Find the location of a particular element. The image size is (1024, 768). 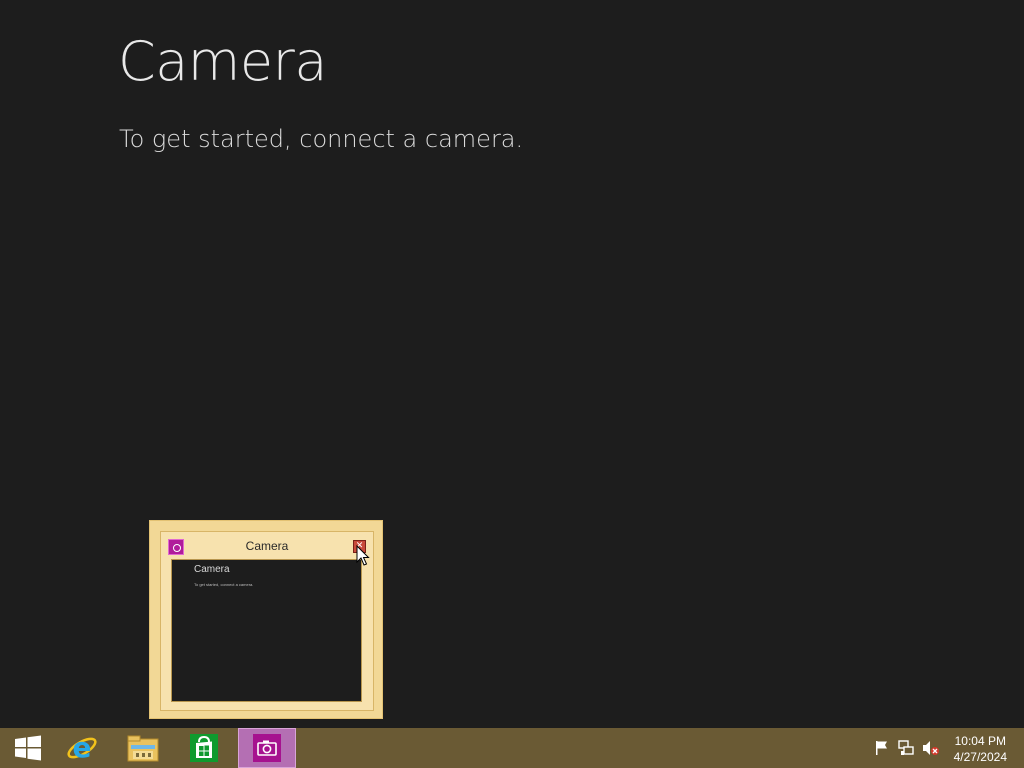

taskbar-file-explorer is located at coordinates (143, 748).